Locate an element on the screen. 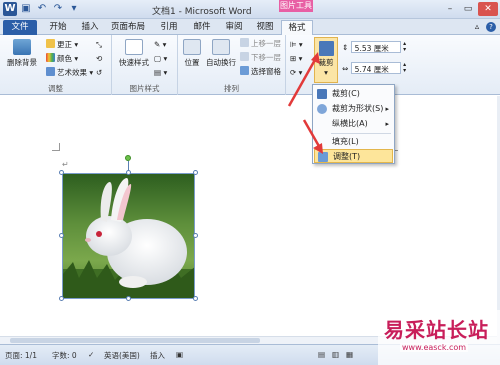 The image size is (500, 365). redo-icon: ↷ is located at coordinates (58, 9).